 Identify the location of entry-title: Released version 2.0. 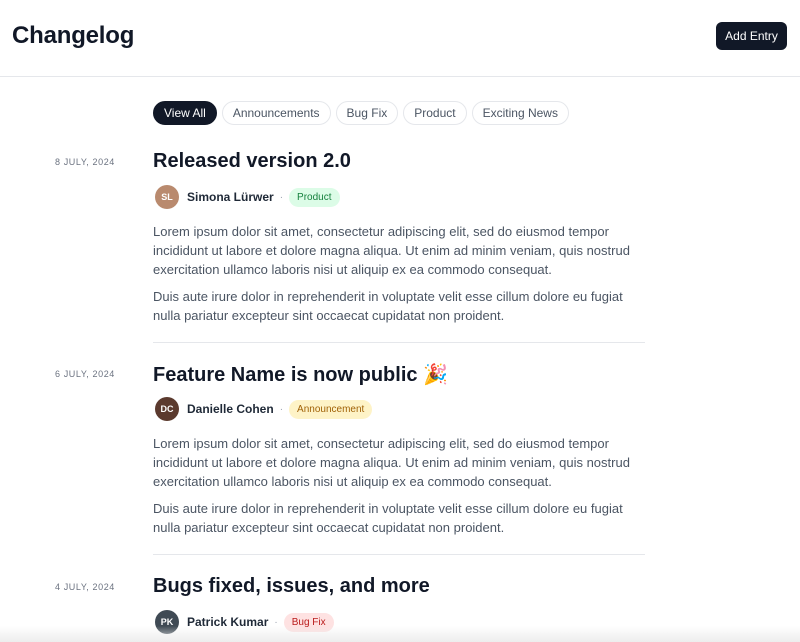
(252, 161).